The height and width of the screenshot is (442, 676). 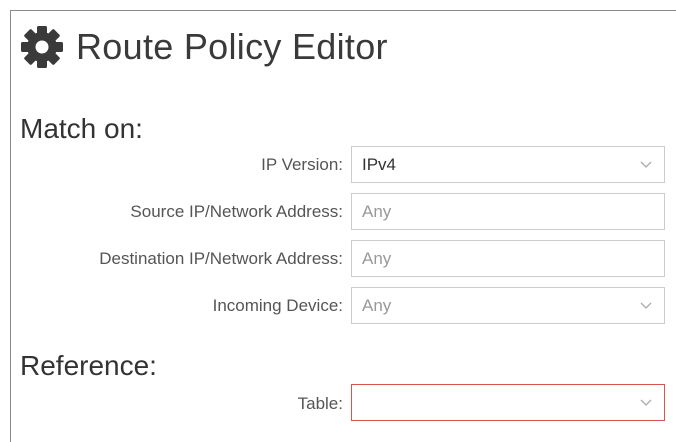 I want to click on page-title-row: Route Policy Editor, so click(x=204, y=47).